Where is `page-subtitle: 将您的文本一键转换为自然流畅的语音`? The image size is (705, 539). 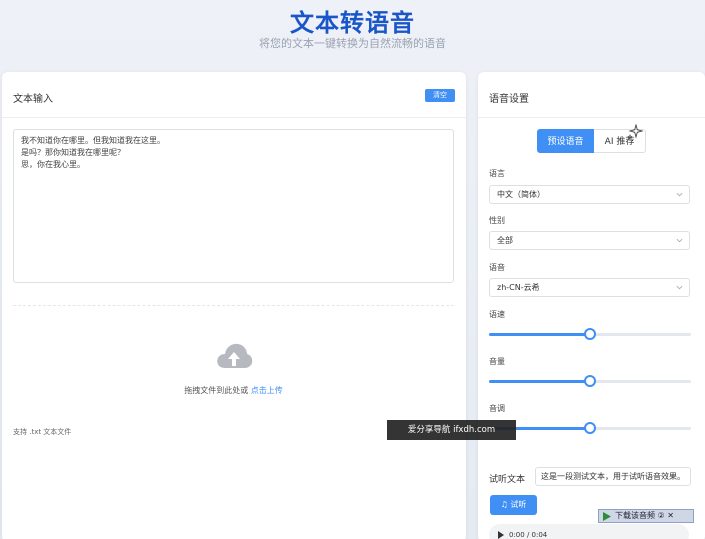 page-subtitle: 将您的文本一键转换为自然流畅的语音 is located at coordinates (352, 43).